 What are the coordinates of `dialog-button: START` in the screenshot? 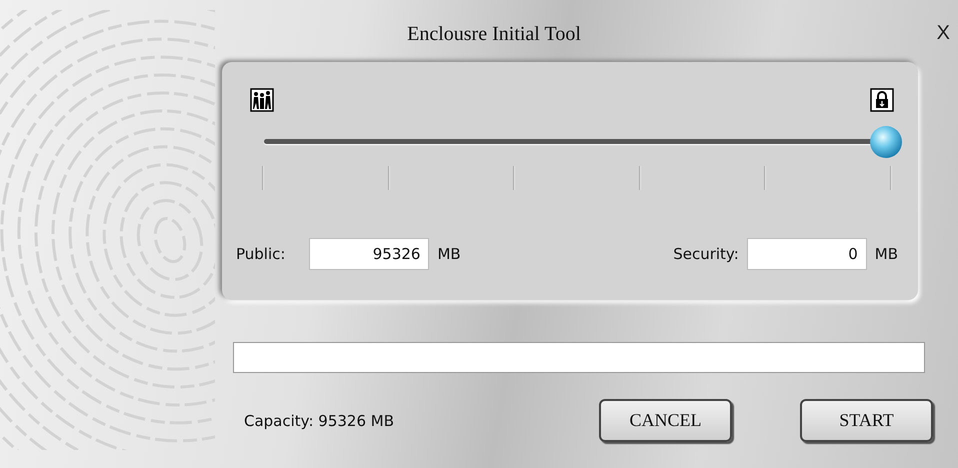 It's located at (866, 420).